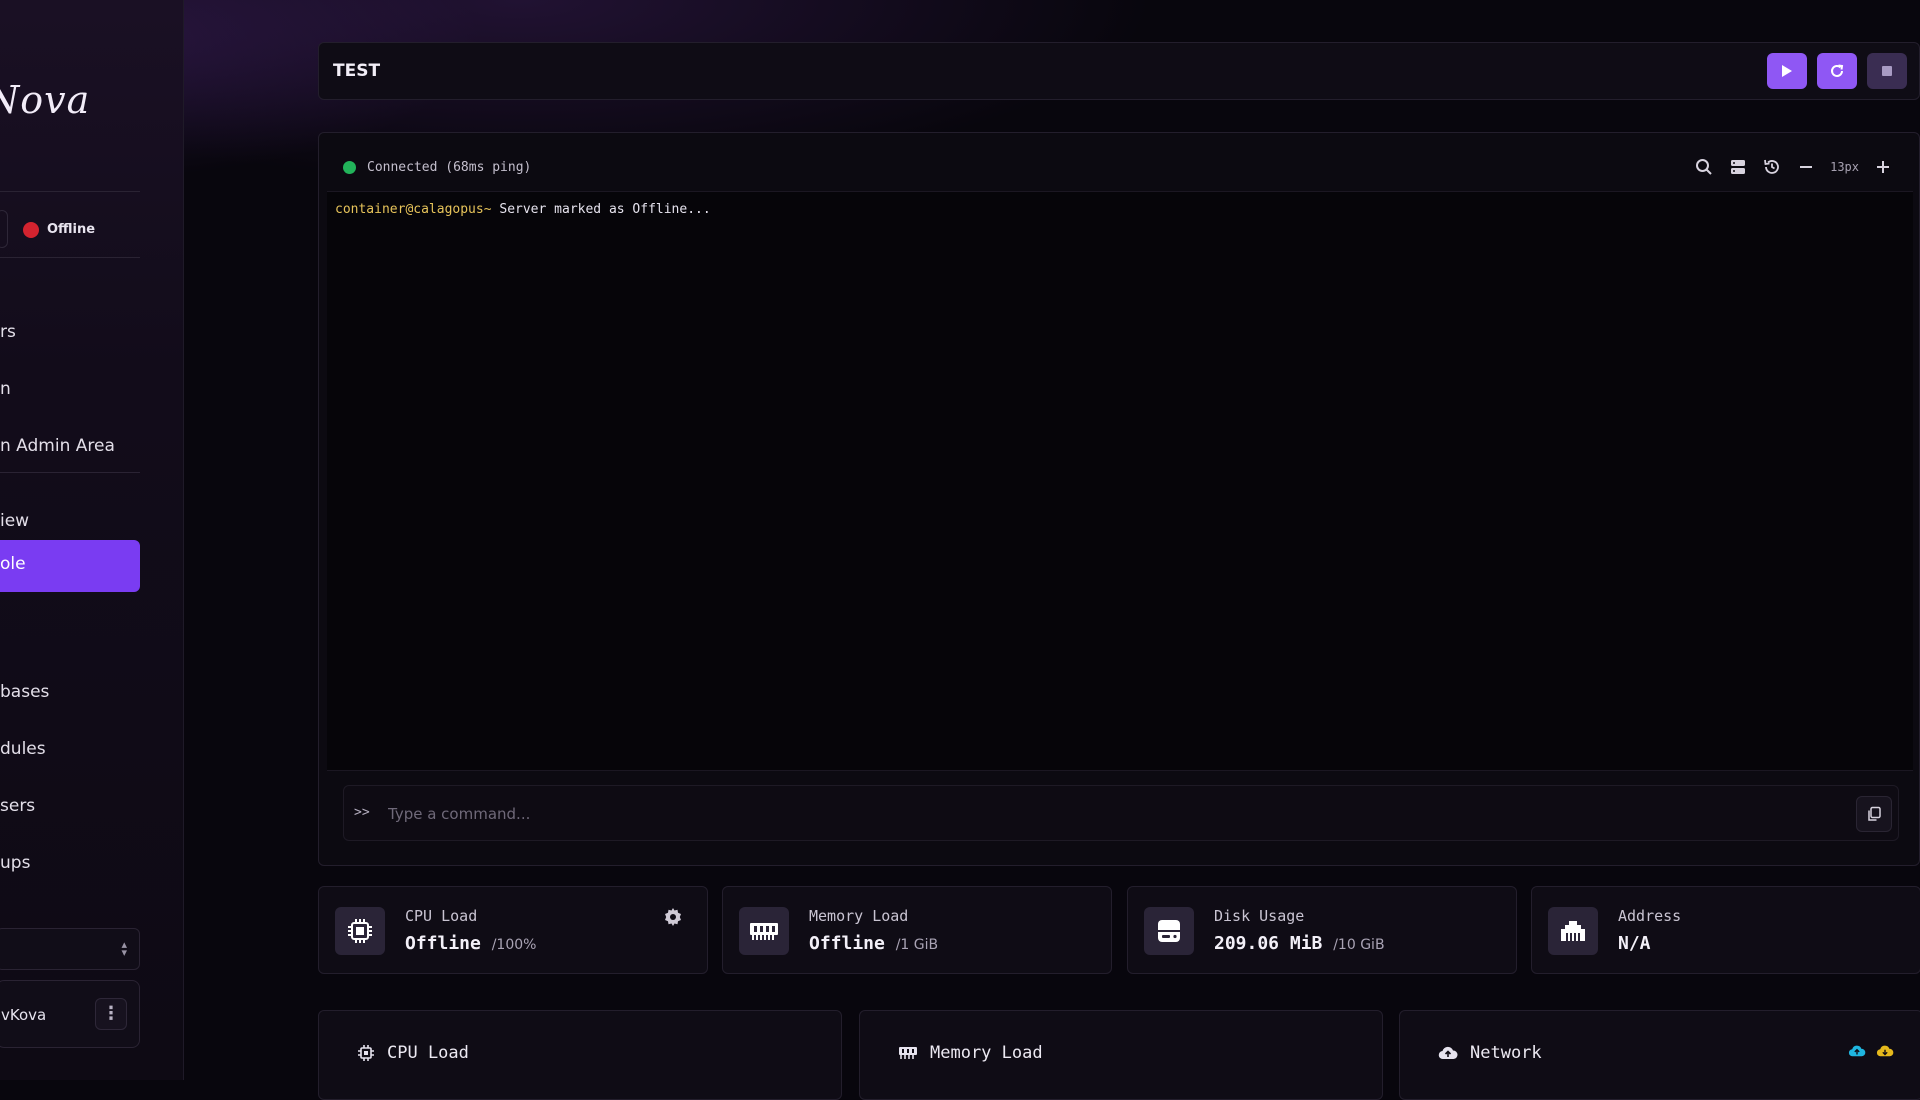 This screenshot has width=1920, height=1100. I want to click on start-button, so click(1787, 71).